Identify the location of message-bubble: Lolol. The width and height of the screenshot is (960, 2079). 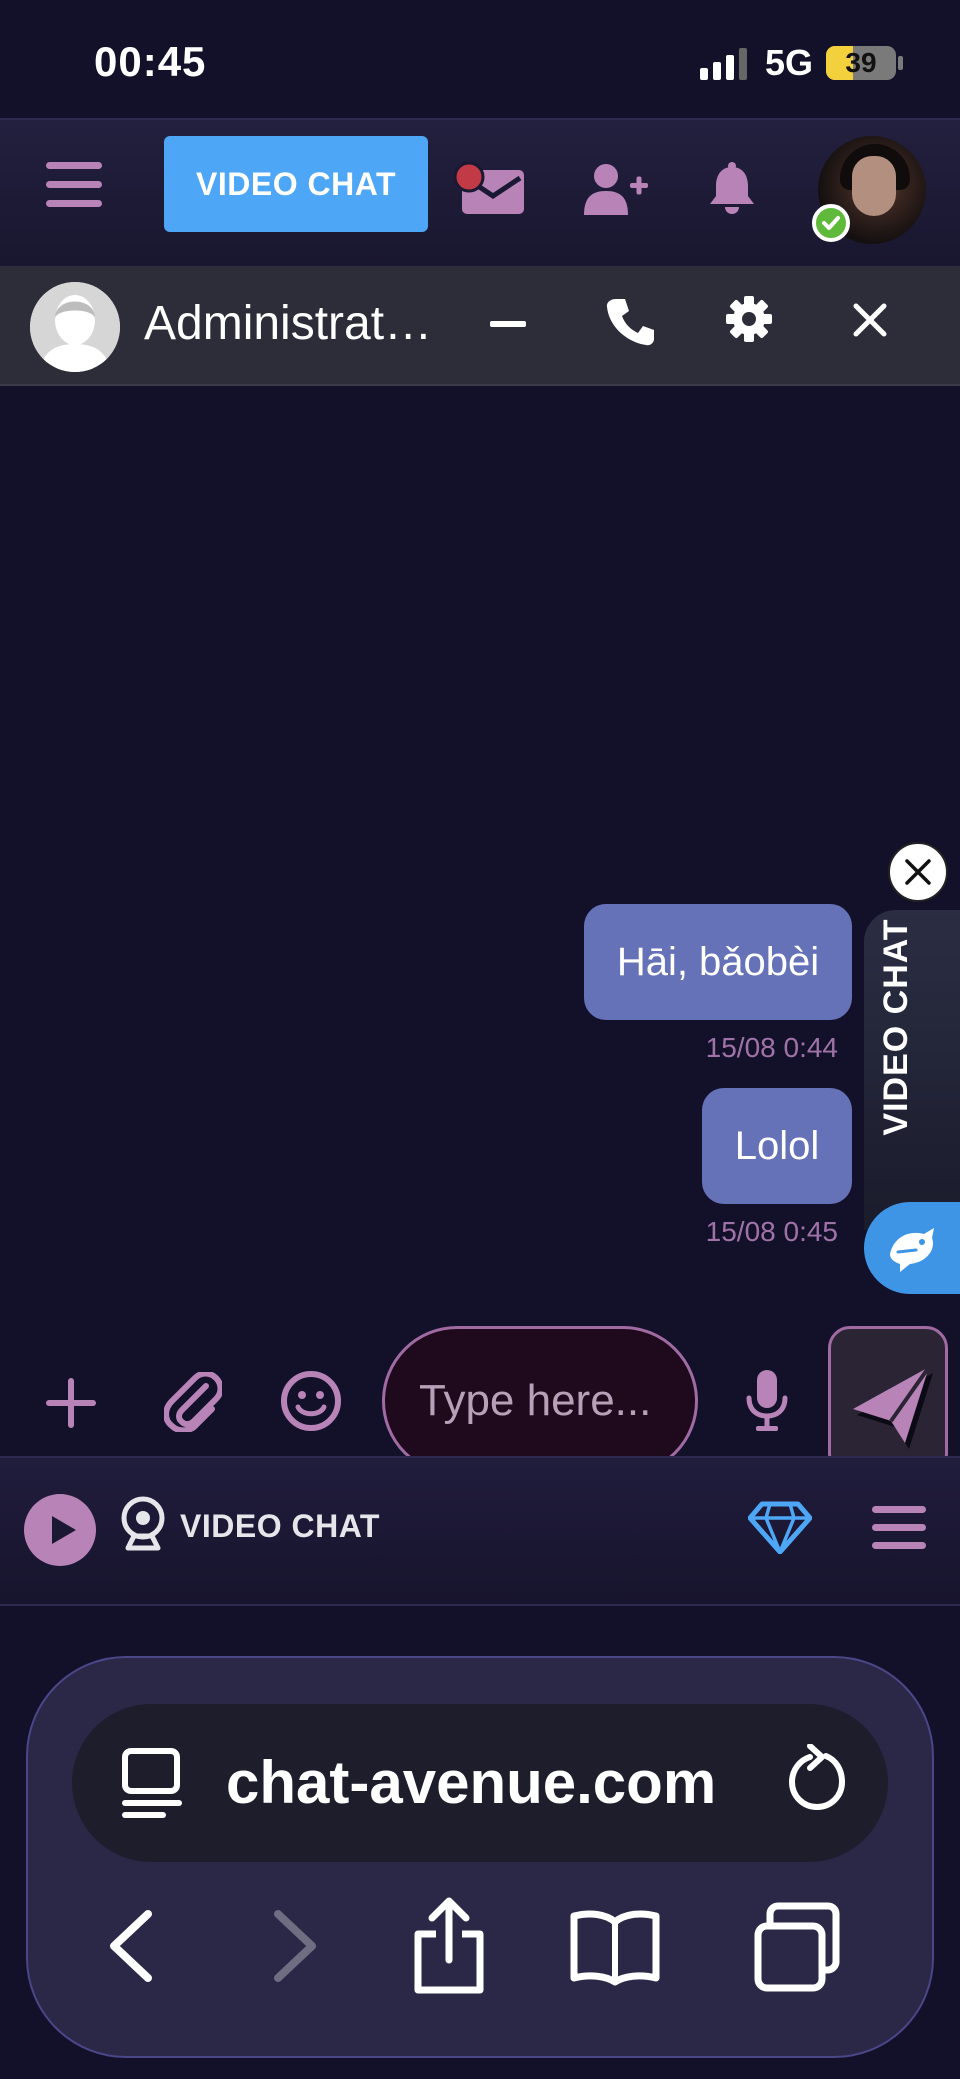
(777, 1146).